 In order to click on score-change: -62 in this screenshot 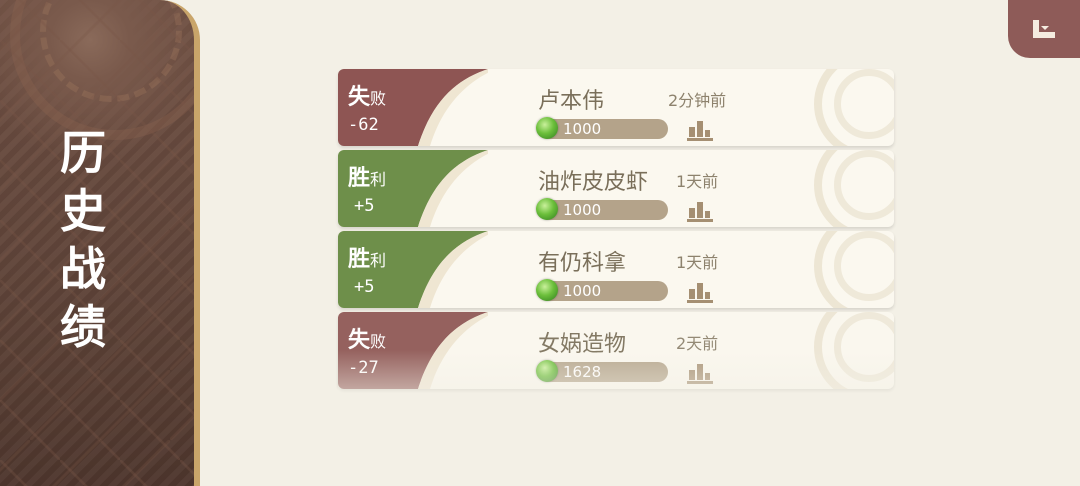, I will do `click(363, 125)`.